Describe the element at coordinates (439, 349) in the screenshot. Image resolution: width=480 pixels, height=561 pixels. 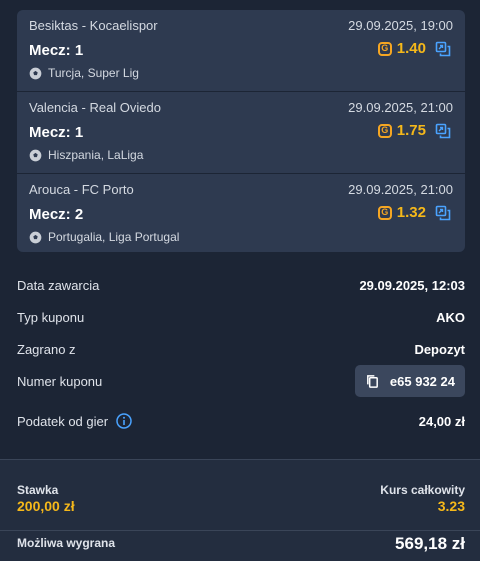
I see `played-value: Depozyt` at that location.